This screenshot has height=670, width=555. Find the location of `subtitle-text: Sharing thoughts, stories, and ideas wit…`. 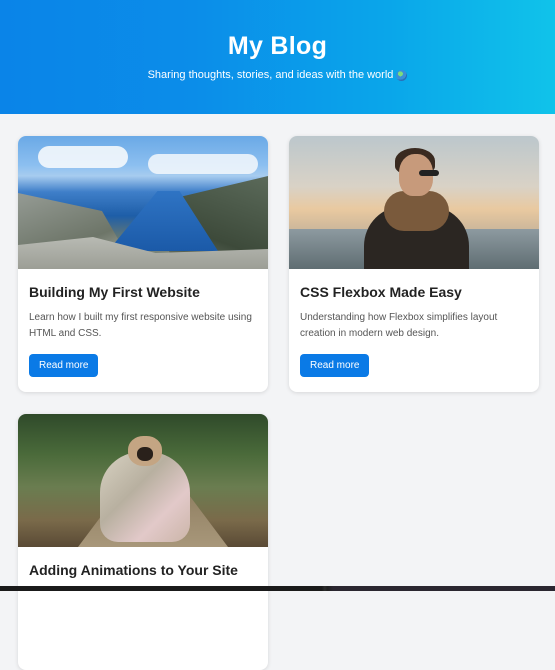

subtitle-text: Sharing thoughts, stories, and ideas wit… is located at coordinates (270, 75).